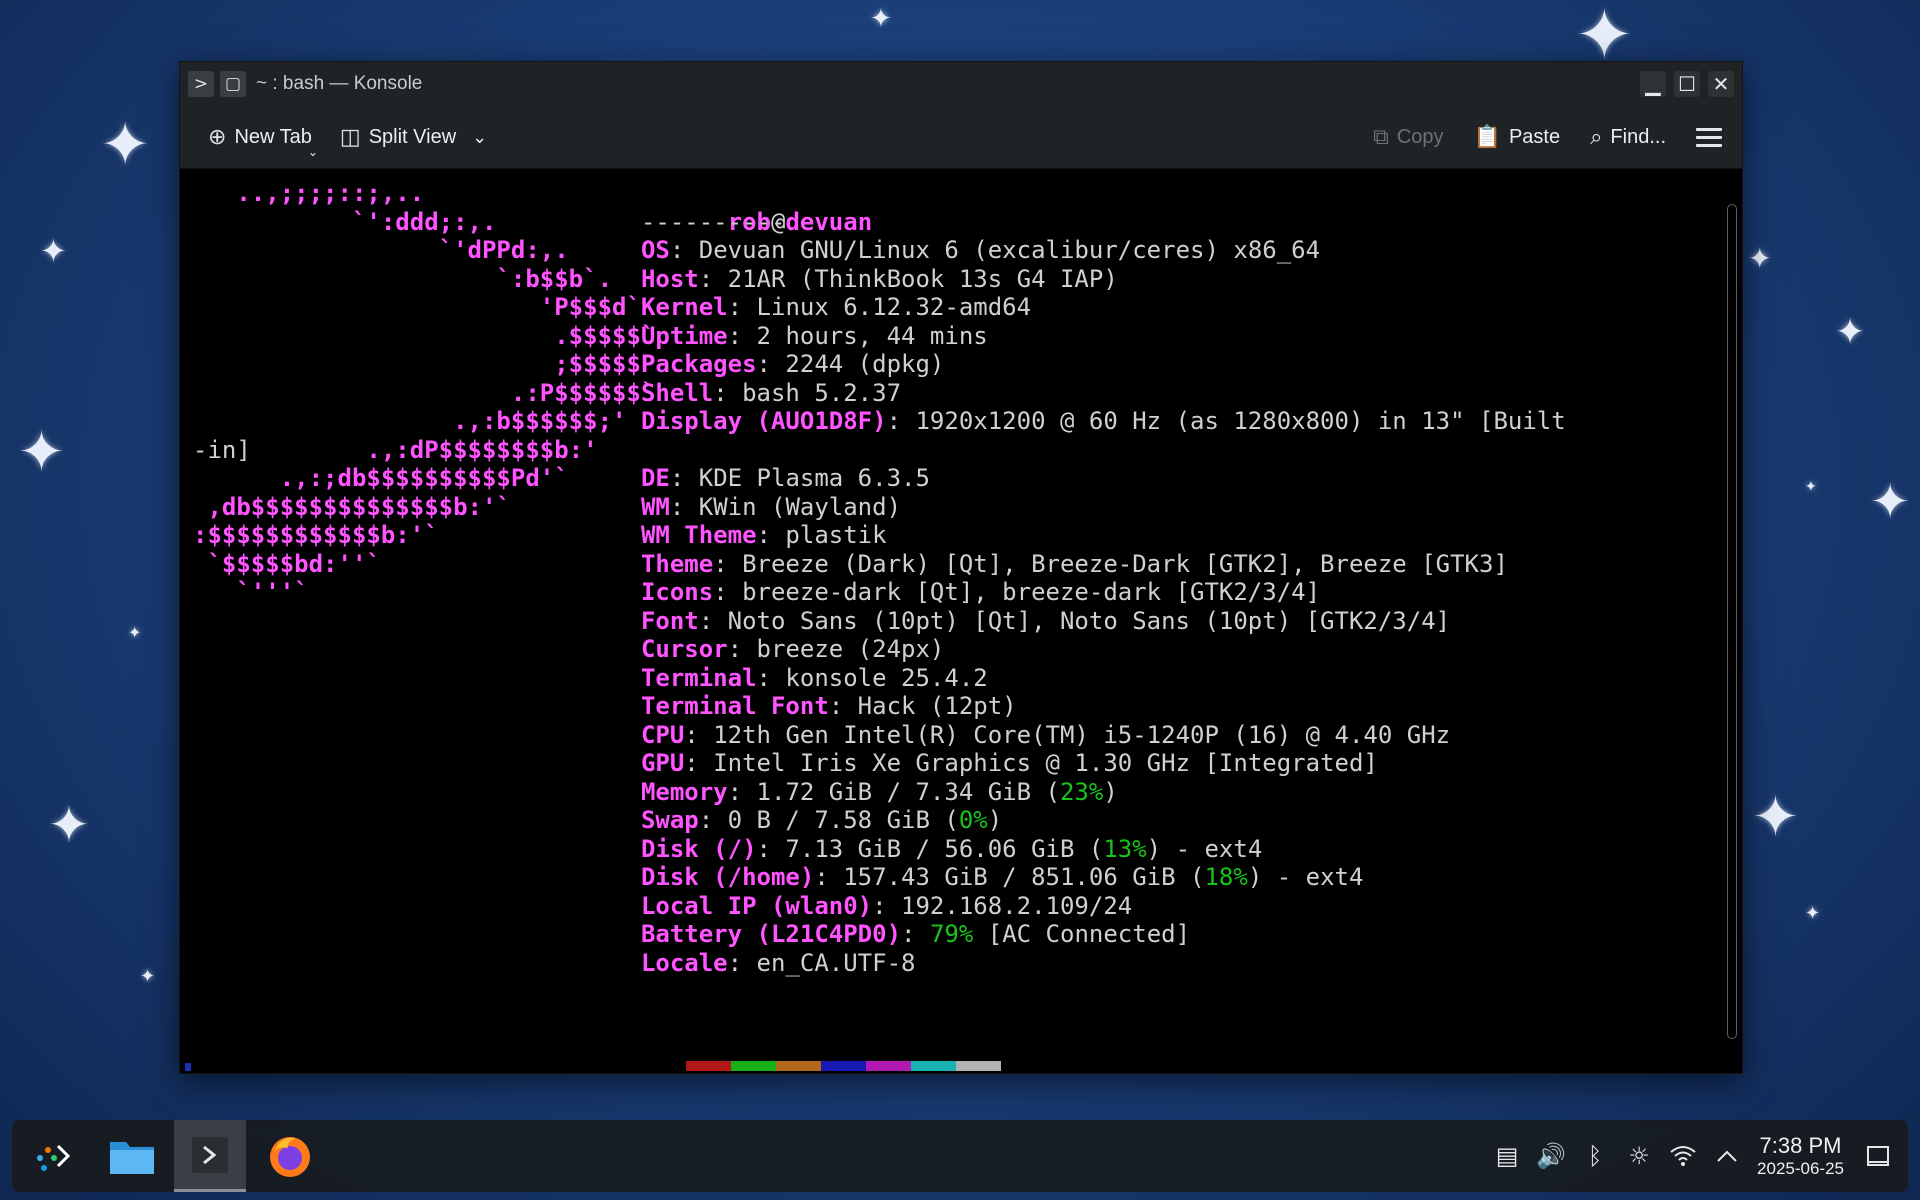  What do you see at coordinates (1727, 1156) in the screenshot?
I see `chevron-up-icon` at bounding box center [1727, 1156].